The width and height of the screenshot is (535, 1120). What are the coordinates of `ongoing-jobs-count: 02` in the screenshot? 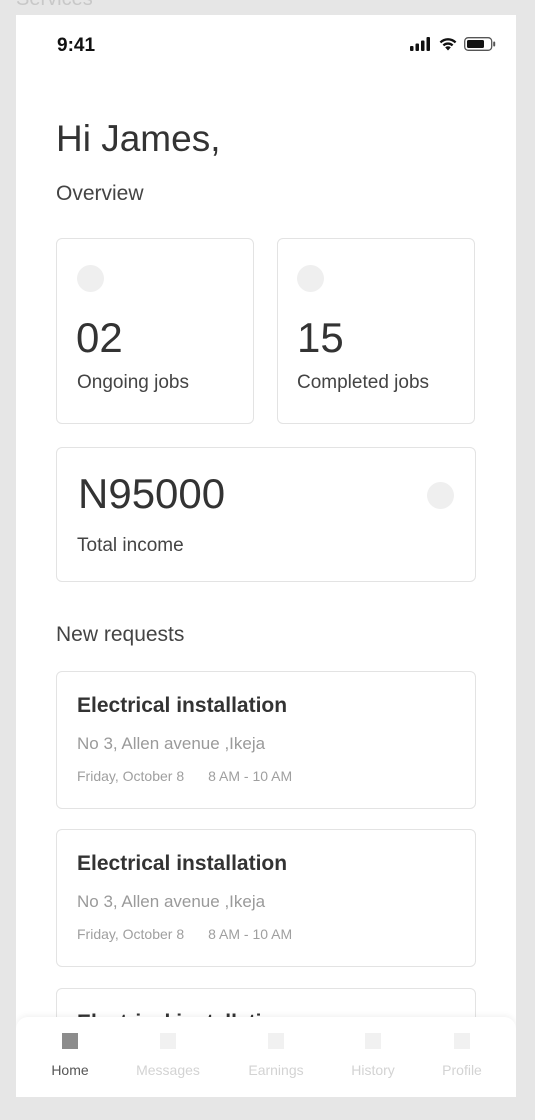 It's located at (99, 337).